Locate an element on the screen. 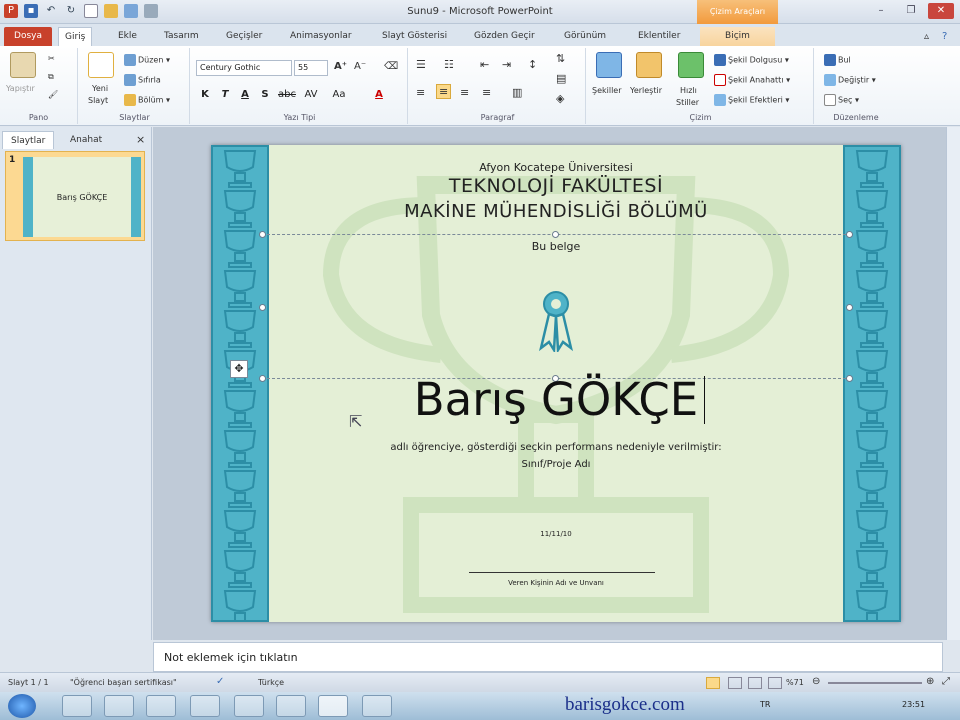 The height and width of the screenshot is (720, 960). align-text-icon: ▤ is located at coordinates (561, 78).